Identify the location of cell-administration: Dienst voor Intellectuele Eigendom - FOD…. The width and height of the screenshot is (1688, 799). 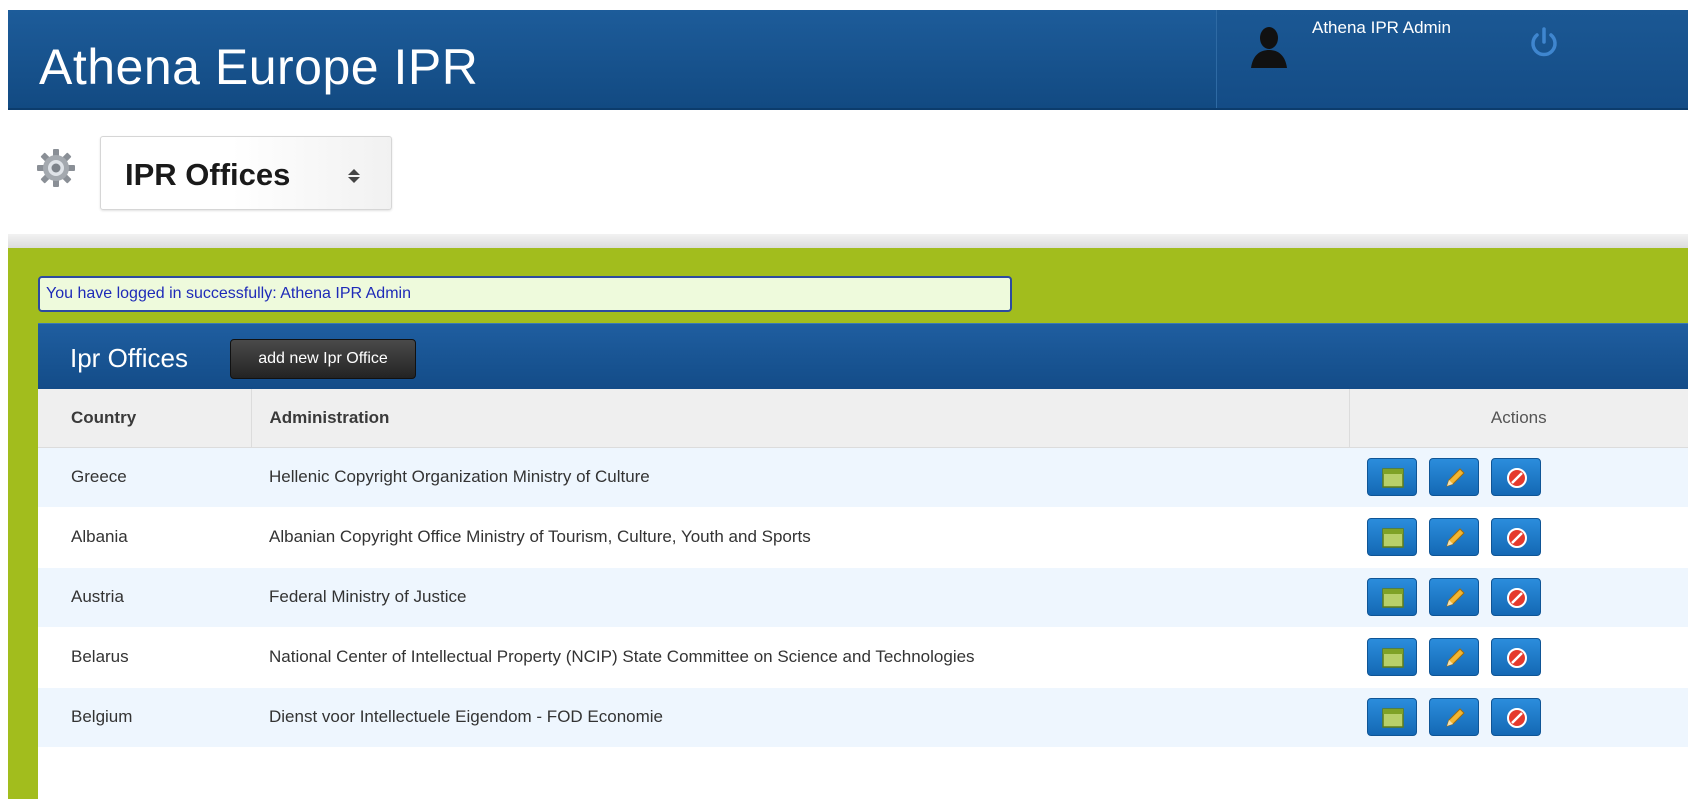
(800, 717).